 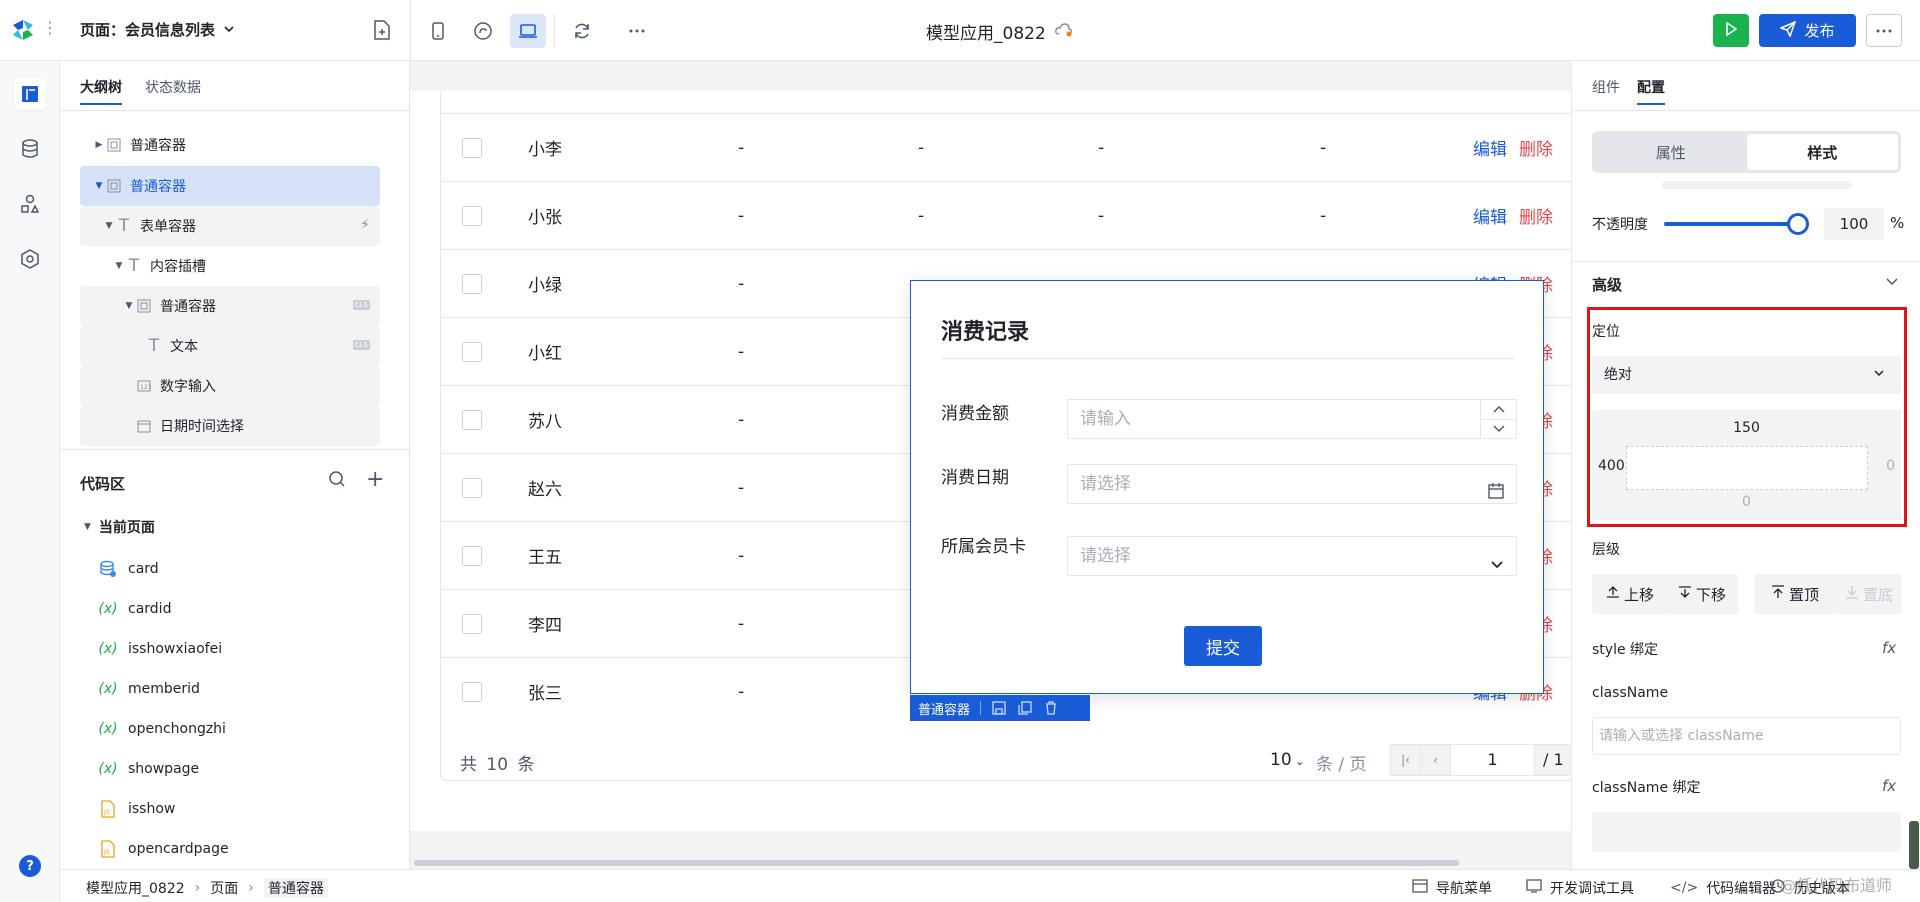 What do you see at coordinates (135, 888) in the screenshot?
I see `breadcrumb-item: 模型应用_0822` at bounding box center [135, 888].